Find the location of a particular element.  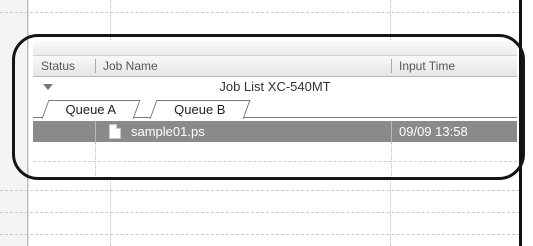

column-job-name: Job Name is located at coordinates (130, 66).